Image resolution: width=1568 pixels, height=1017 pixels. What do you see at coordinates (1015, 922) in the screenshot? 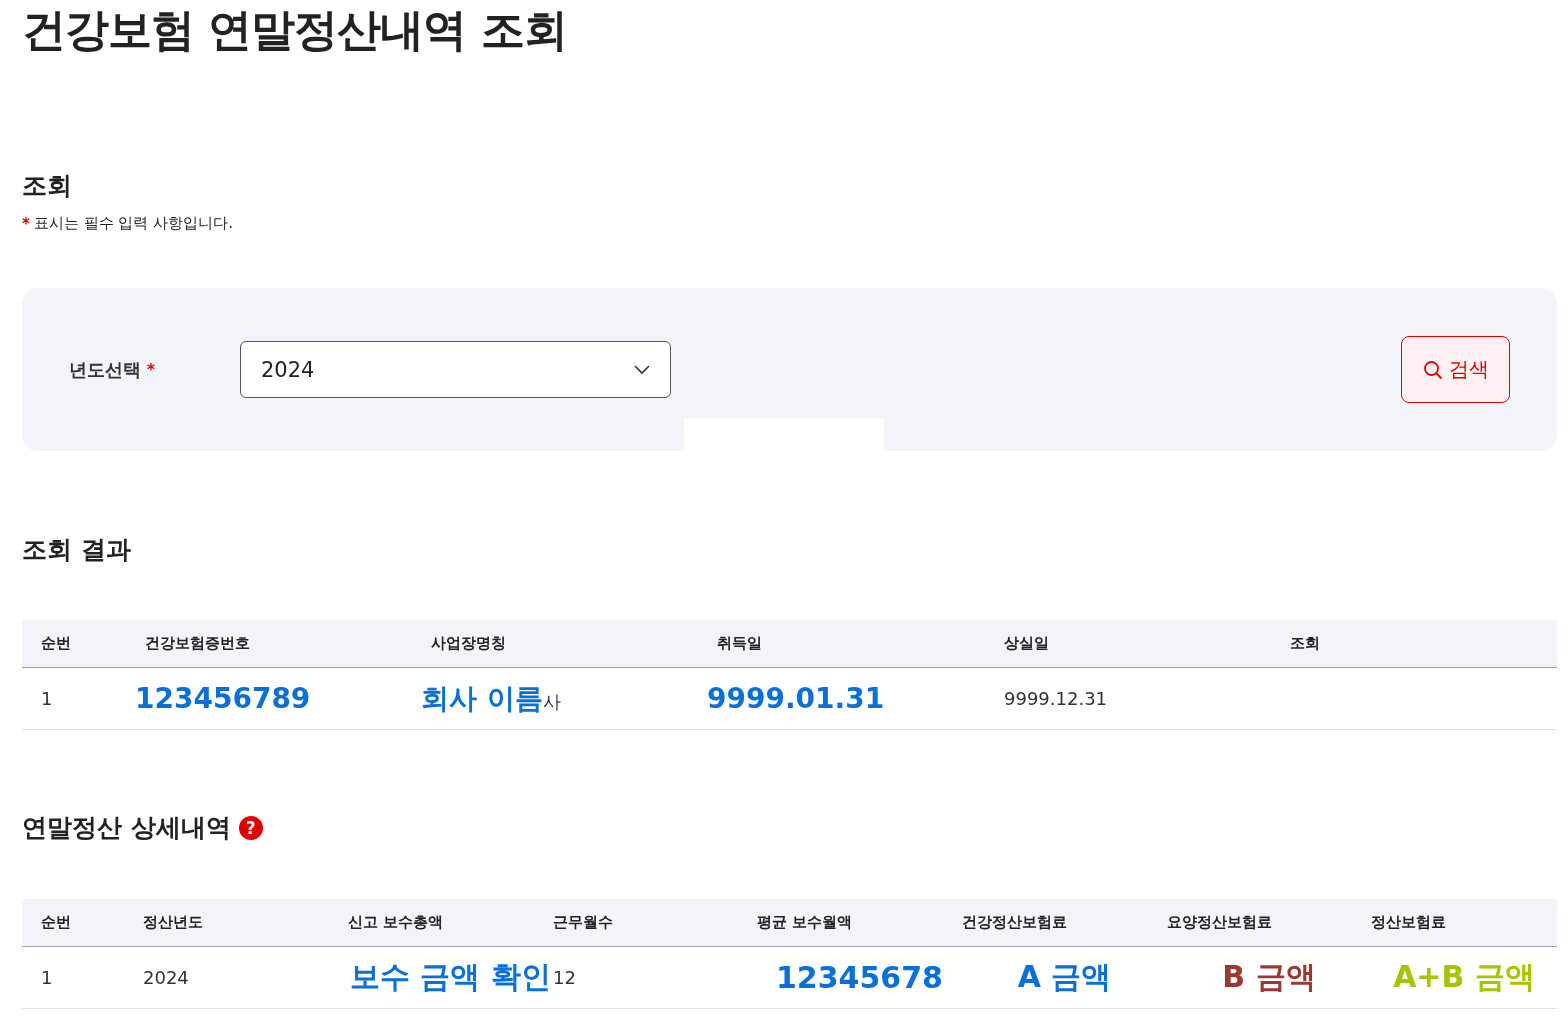
I see `column-header: 건강정산보험료` at bounding box center [1015, 922].